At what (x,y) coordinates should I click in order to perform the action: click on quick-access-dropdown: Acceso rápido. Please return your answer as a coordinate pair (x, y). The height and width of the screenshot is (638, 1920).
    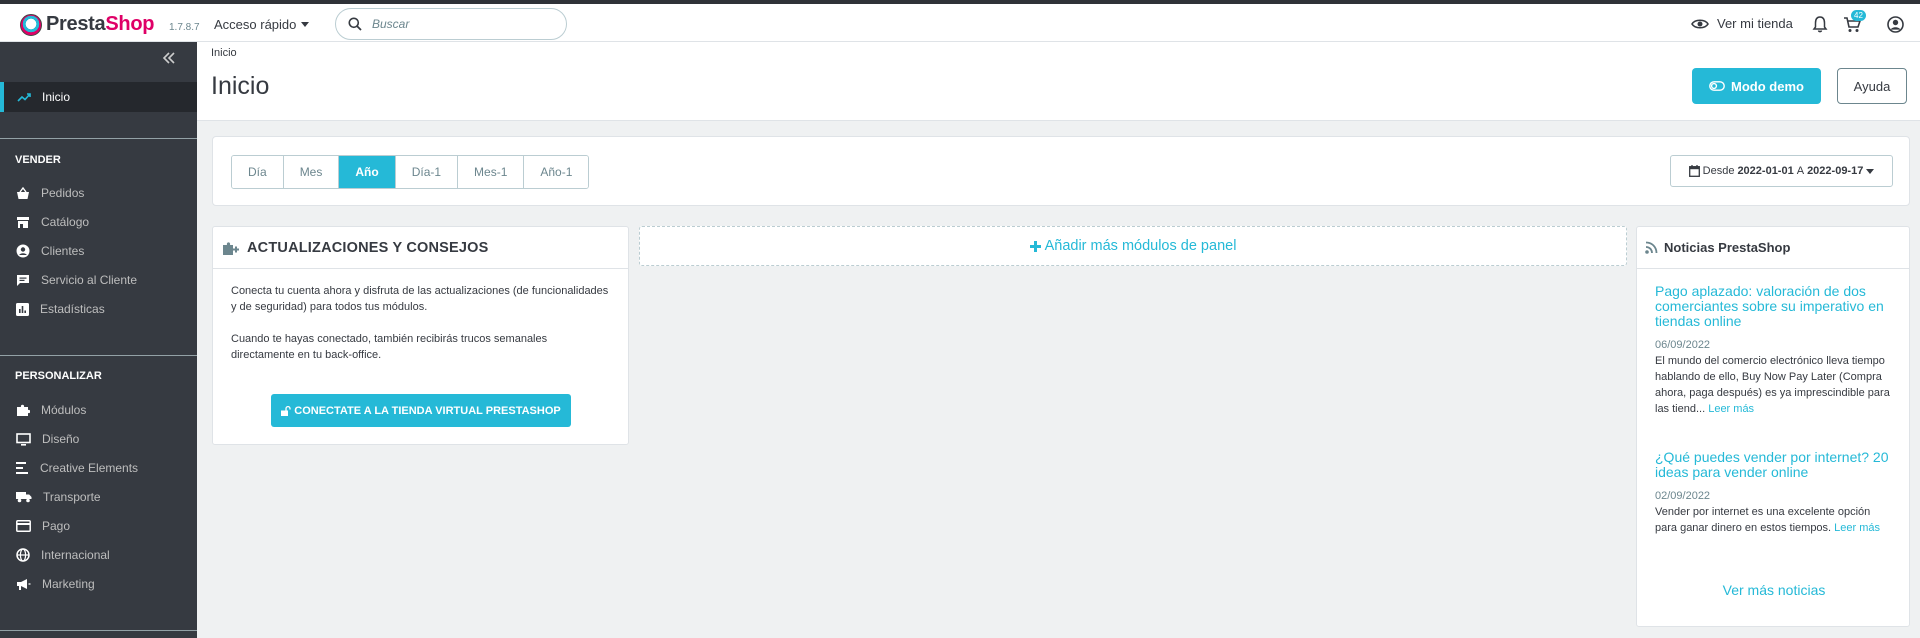
    Looking at the image, I should click on (262, 24).